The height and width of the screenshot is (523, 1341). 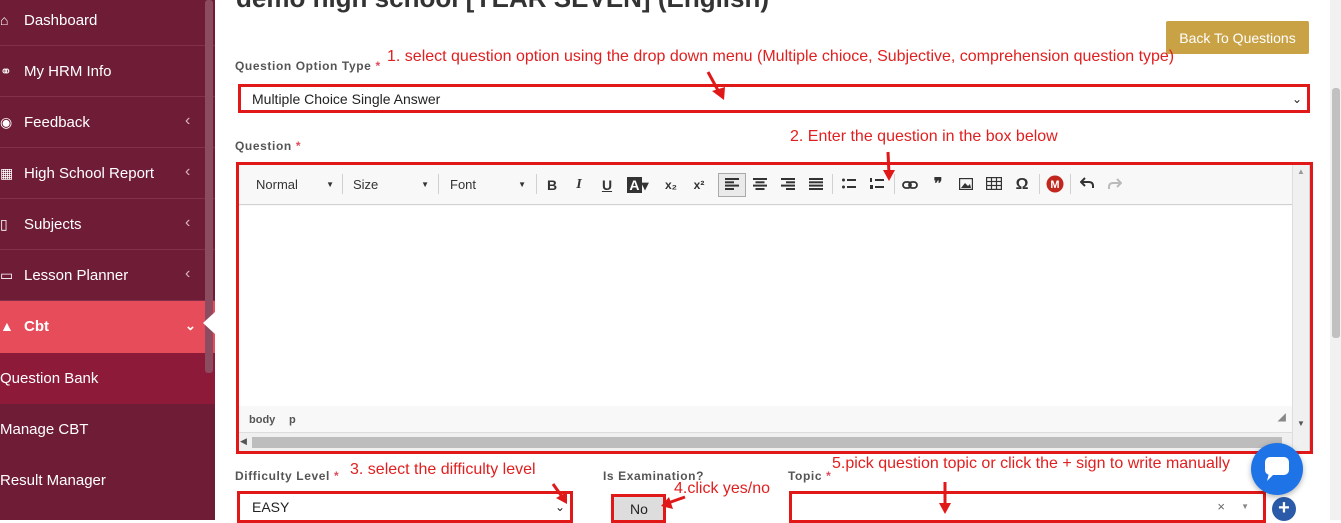 I want to click on label-text: Topic, so click(x=805, y=476).